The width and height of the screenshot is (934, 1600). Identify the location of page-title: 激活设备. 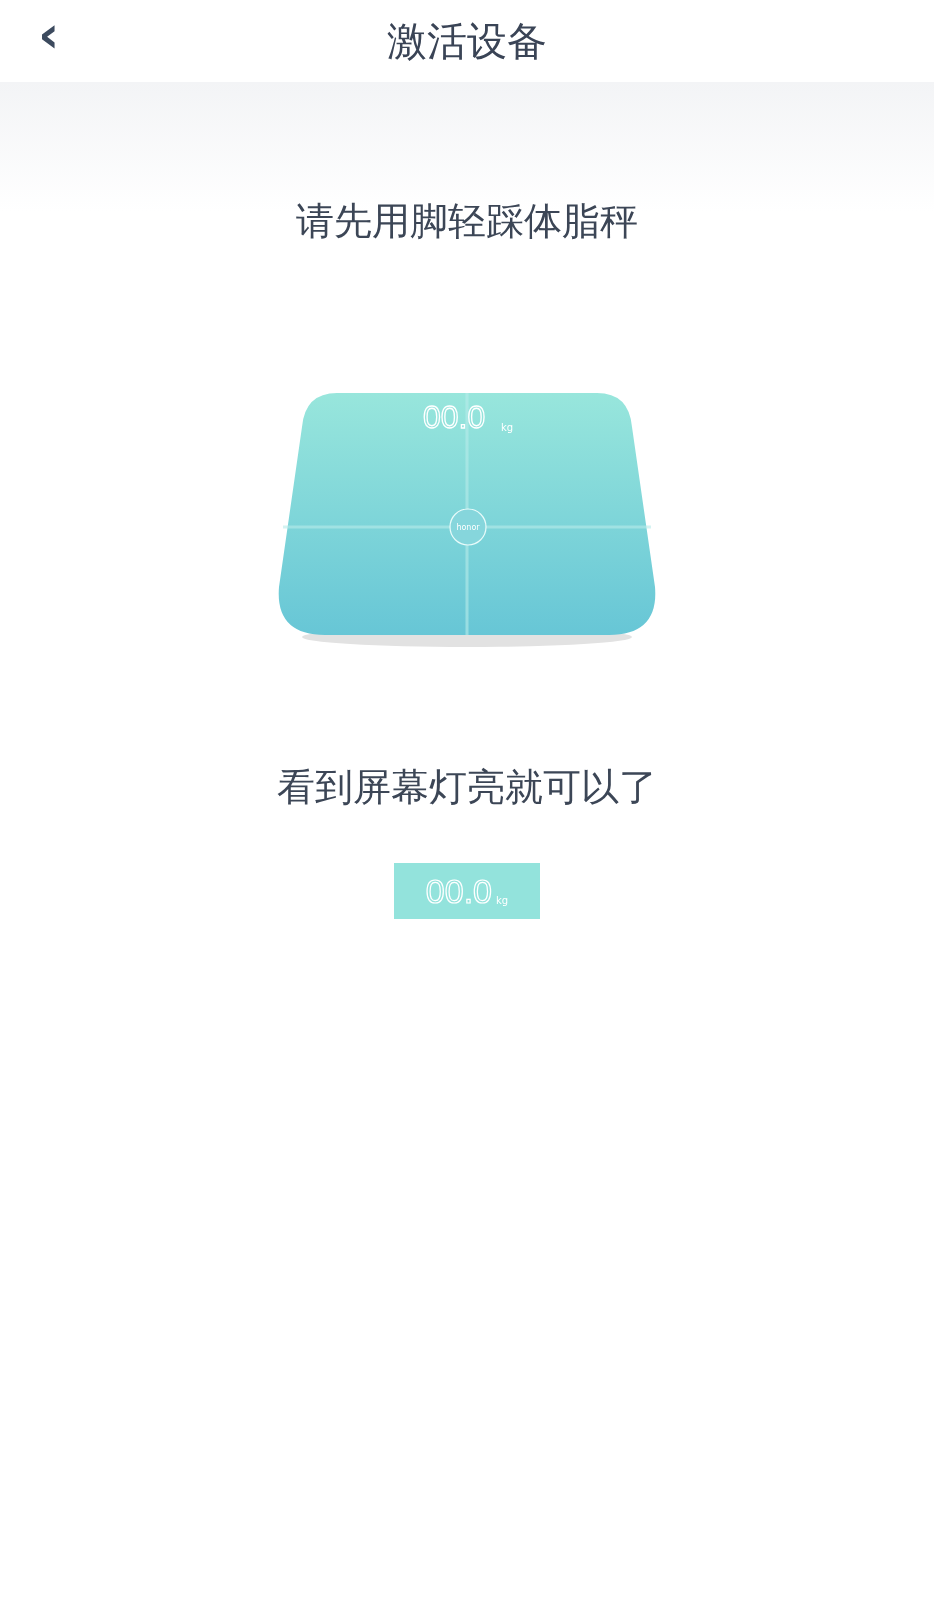
(467, 41).